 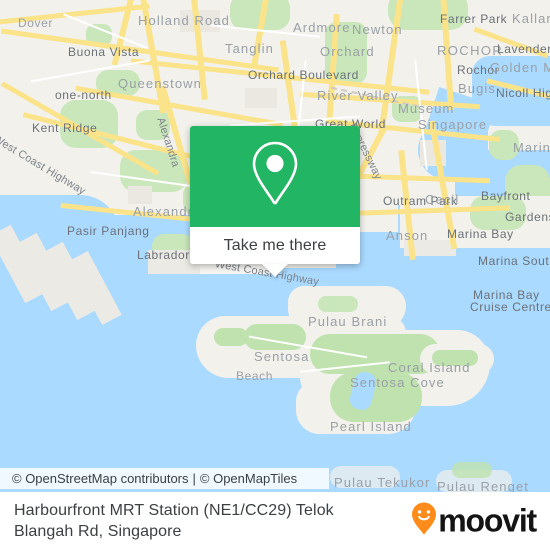 I want to click on map-label: one-north, so click(x=83, y=95).